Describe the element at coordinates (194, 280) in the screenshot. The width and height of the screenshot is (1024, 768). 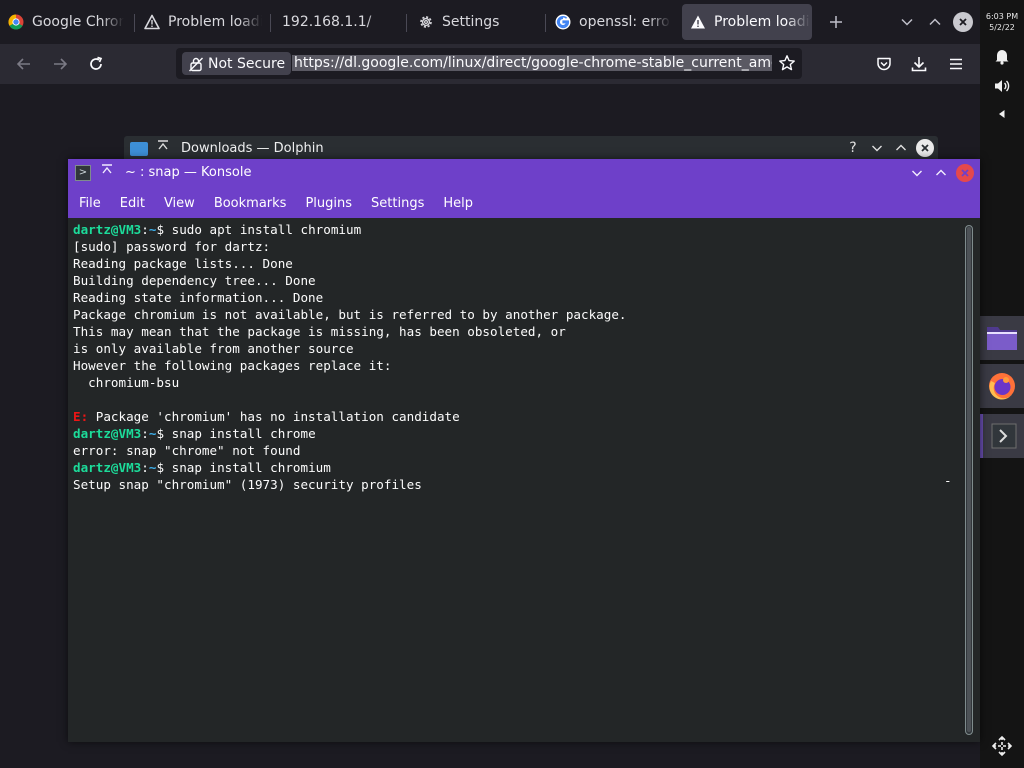
I see `output-text: Building dependency tree... Done` at that location.